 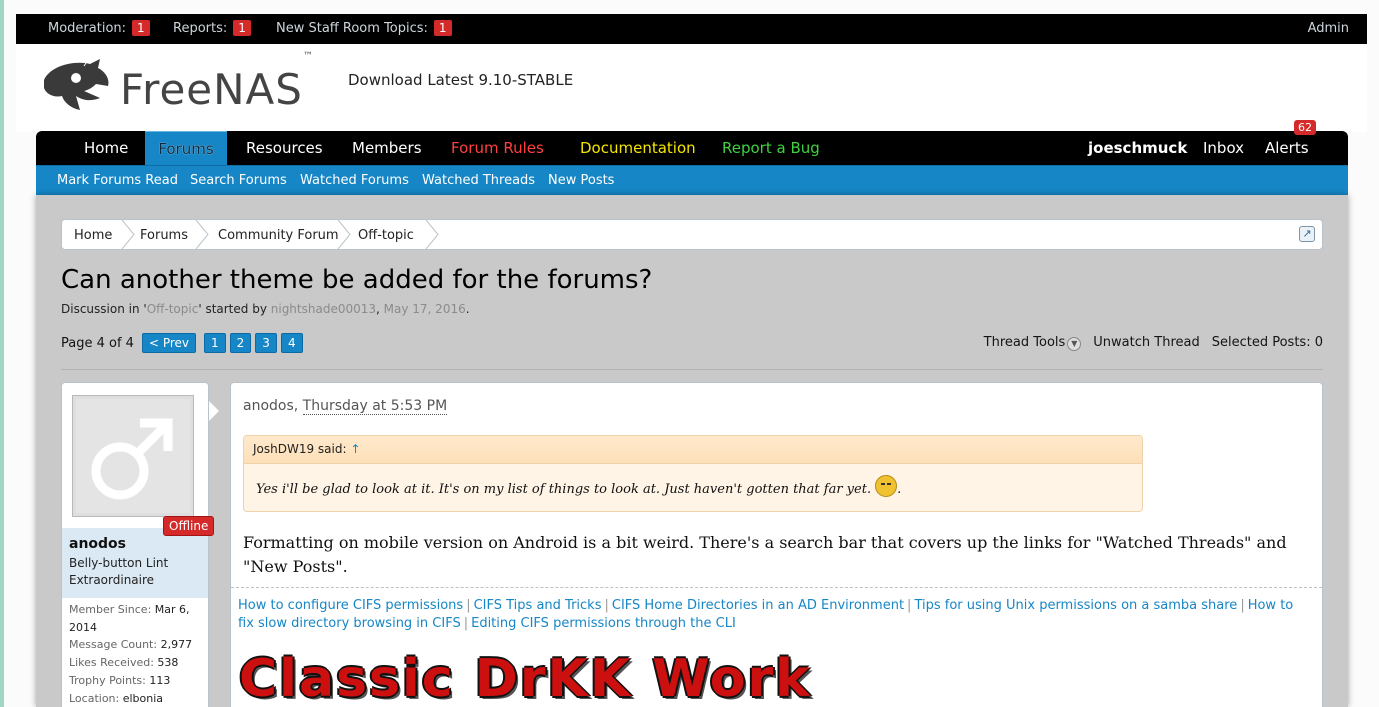 I want to click on forum-link: Off-topic, so click(x=173, y=309).